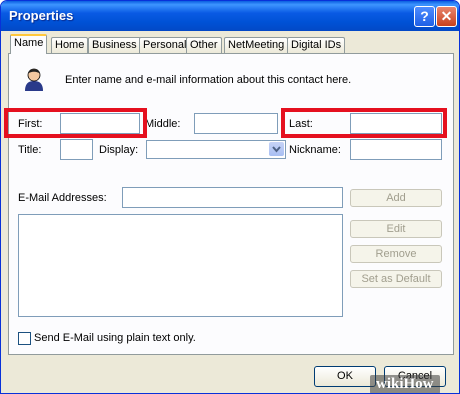 The height and width of the screenshot is (394, 460). Describe the element at coordinates (316, 45) in the screenshot. I see `tab-digital-ids: Digital IDs` at that location.